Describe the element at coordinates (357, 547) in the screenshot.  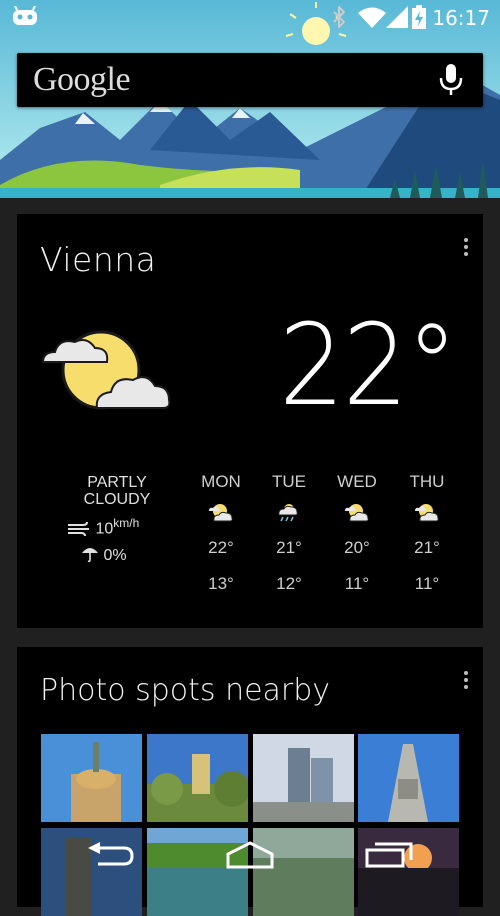
I see `forecast-high: 20°` at that location.